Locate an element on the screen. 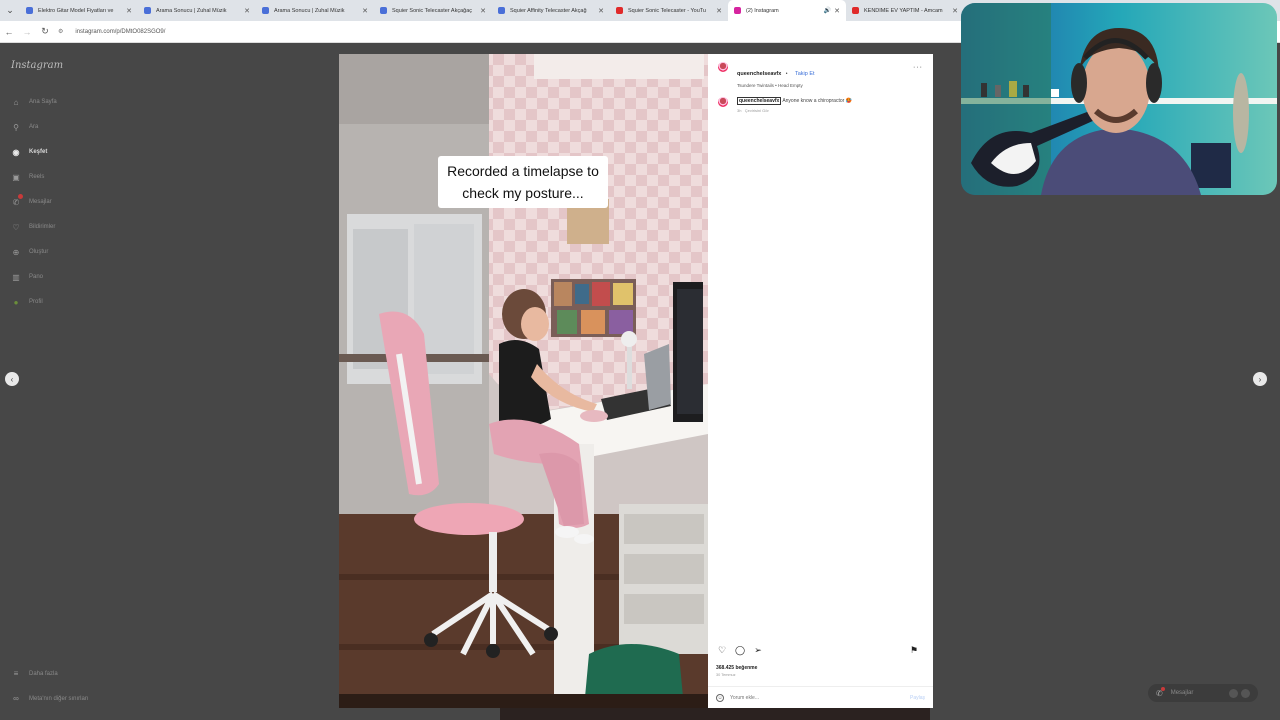  sidebar-item-label: Pano is located at coordinates (36, 277).